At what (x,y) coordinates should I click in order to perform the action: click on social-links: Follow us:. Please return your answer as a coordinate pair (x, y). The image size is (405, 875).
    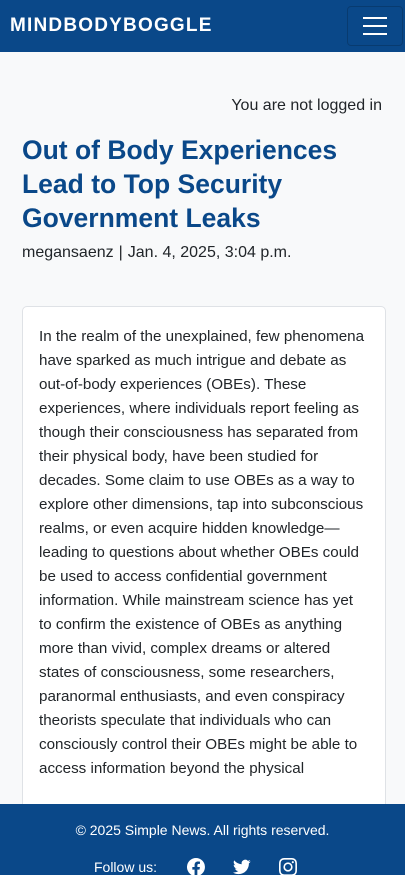
    Looking at the image, I should click on (202, 866).